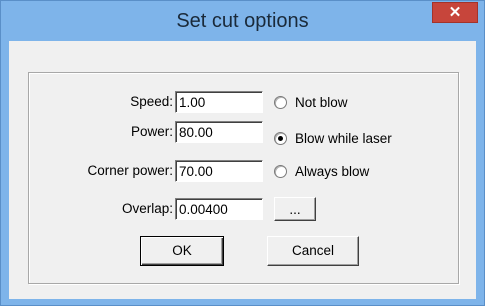  Describe the element at coordinates (130, 170) in the screenshot. I see `corner-power-label: Corner power:` at that location.